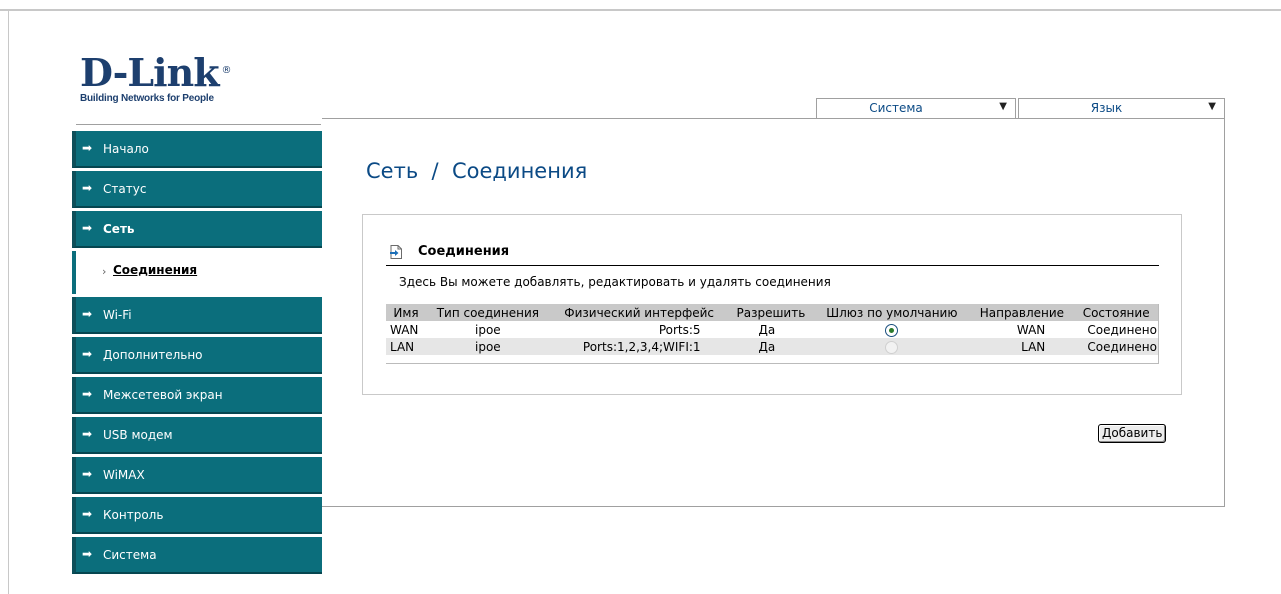 Image resolution: width=1281 pixels, height=594 pixels. What do you see at coordinates (639, 312) in the screenshot?
I see `column-header-interface: Физический интерфейс` at bounding box center [639, 312].